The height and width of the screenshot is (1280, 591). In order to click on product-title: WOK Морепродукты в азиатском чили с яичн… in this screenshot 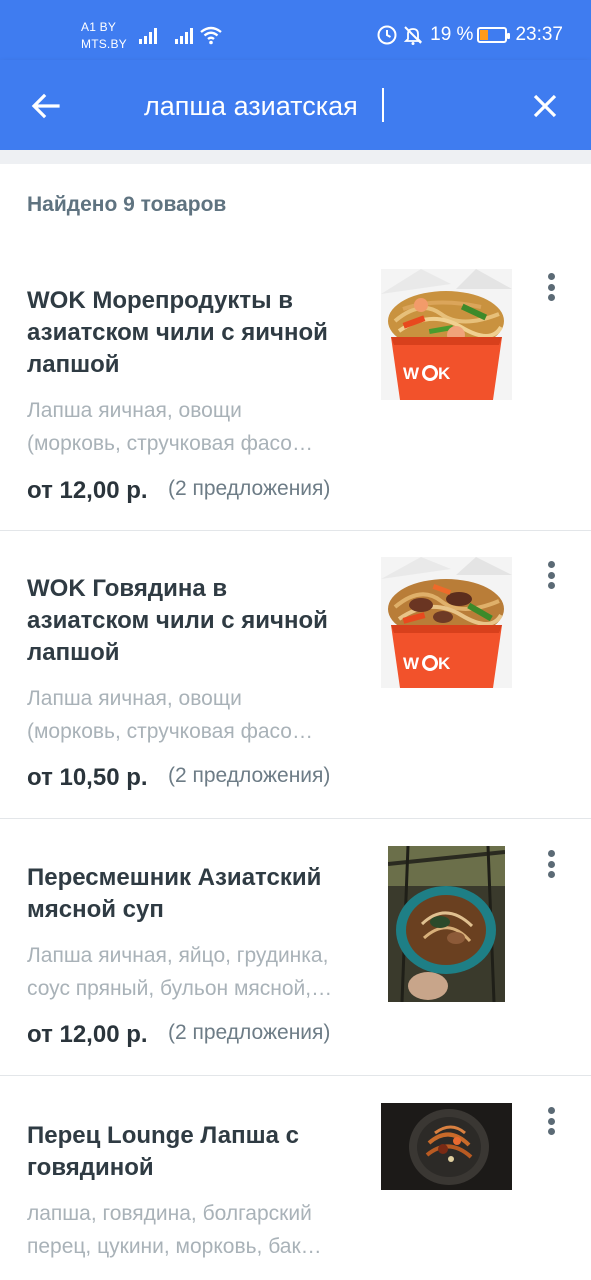, I will do `click(177, 332)`.